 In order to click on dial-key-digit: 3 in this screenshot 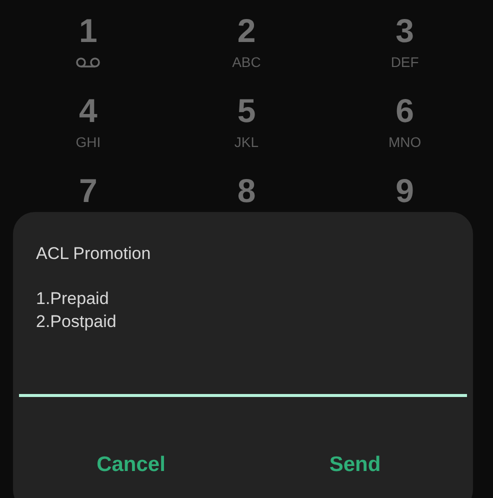, I will do `click(405, 31)`.